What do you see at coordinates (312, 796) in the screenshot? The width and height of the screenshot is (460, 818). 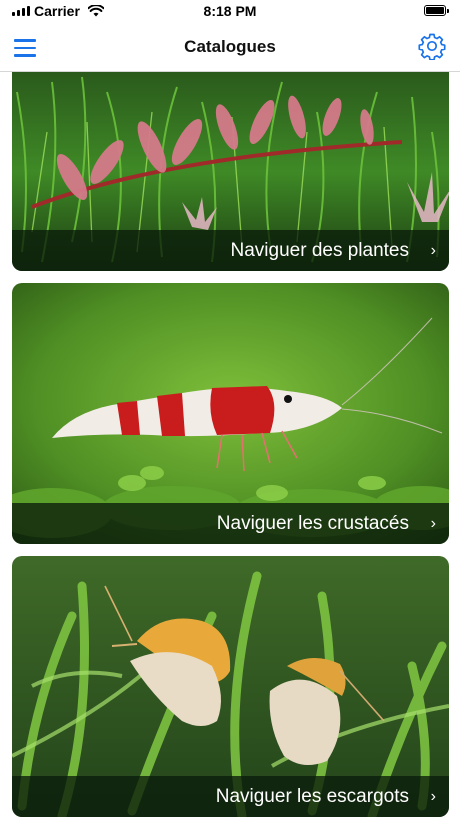 I see `card-label-snails: Naviguer les escargots` at bounding box center [312, 796].